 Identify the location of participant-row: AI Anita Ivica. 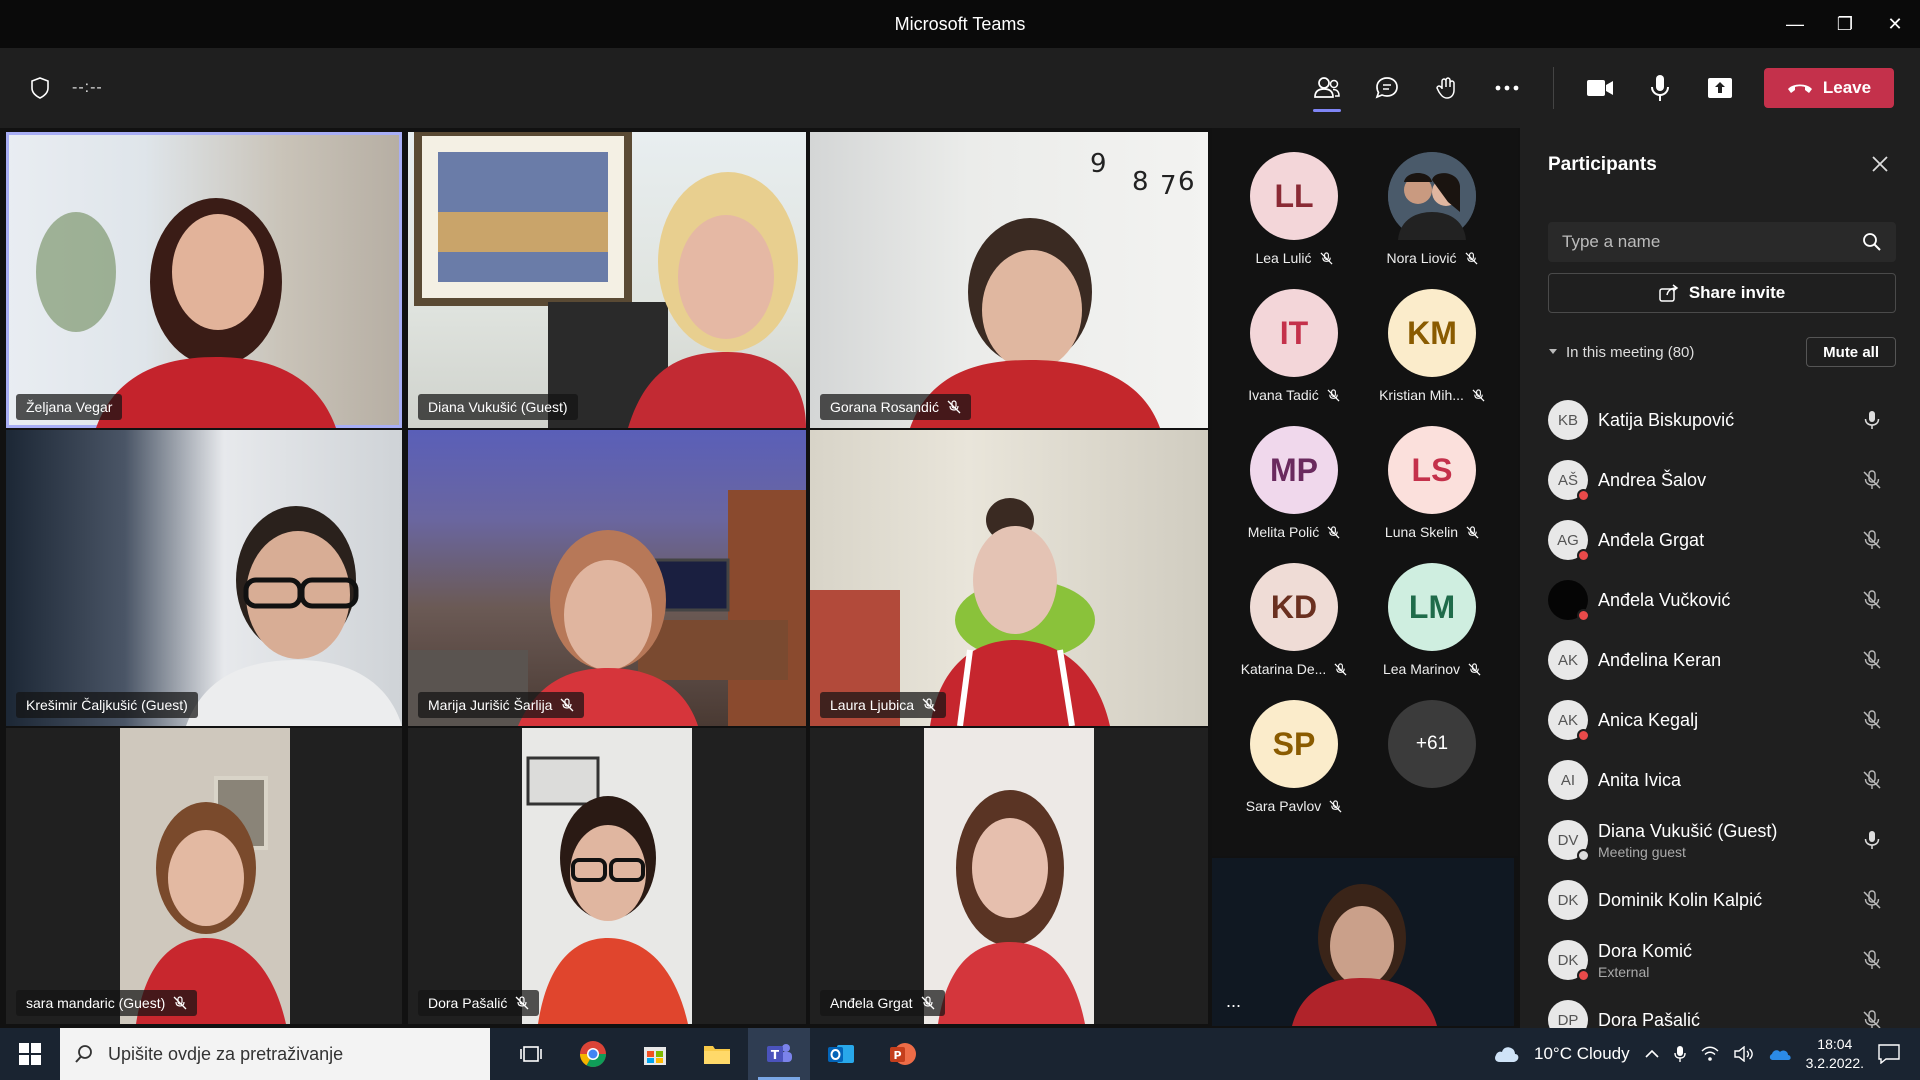
(1728, 780).